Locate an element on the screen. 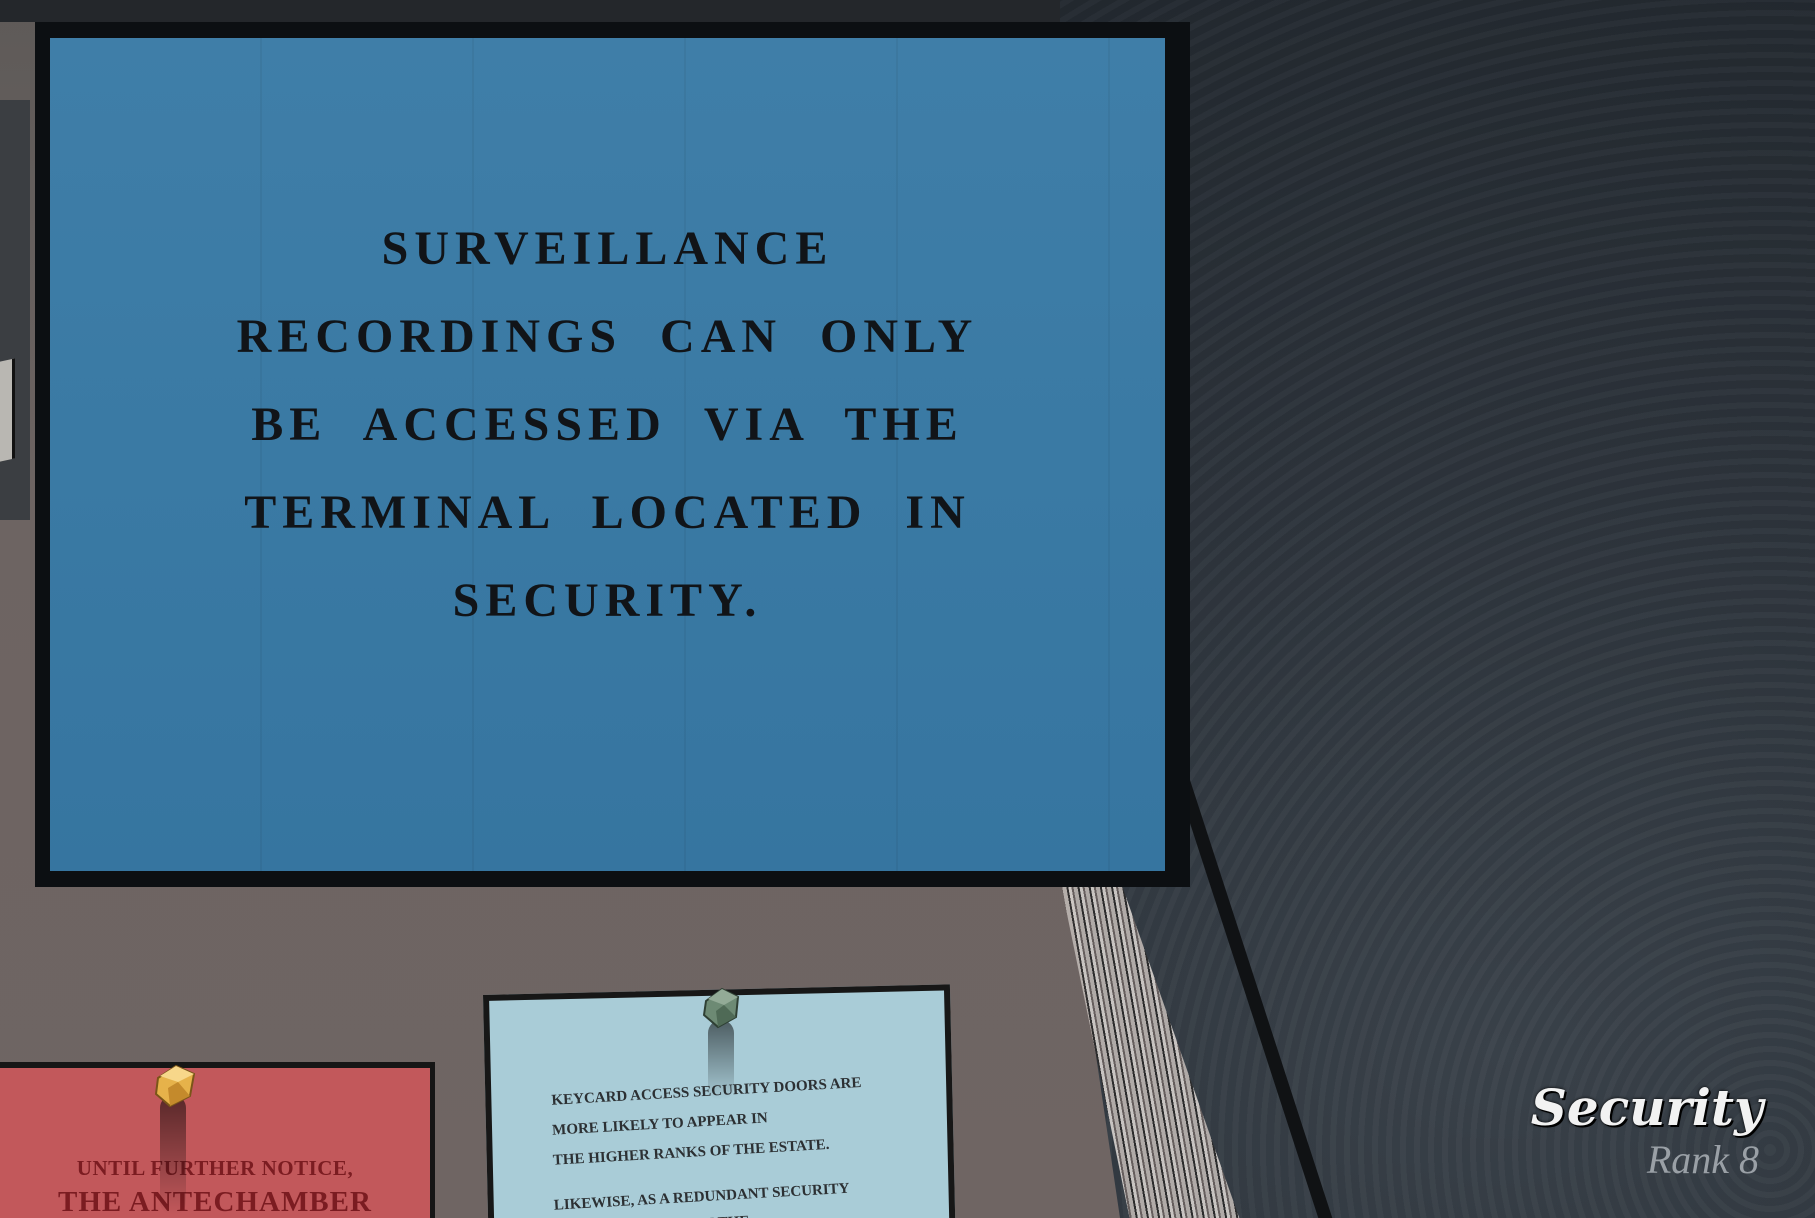 The width and height of the screenshot is (1815, 1218). location-hud: Security Rank 8 is located at coordinates (1645, 1133).